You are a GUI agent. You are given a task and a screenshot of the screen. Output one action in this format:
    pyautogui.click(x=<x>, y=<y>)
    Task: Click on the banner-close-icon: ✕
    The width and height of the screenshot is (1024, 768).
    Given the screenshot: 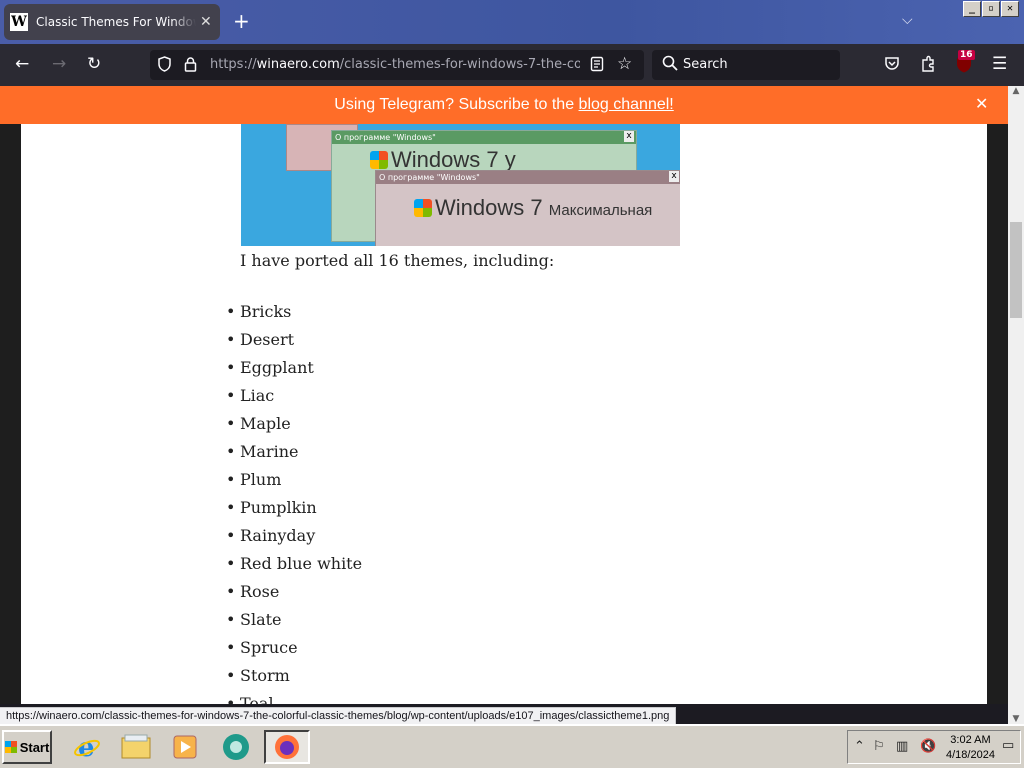 What is the action you would take?
    pyautogui.click(x=981, y=104)
    